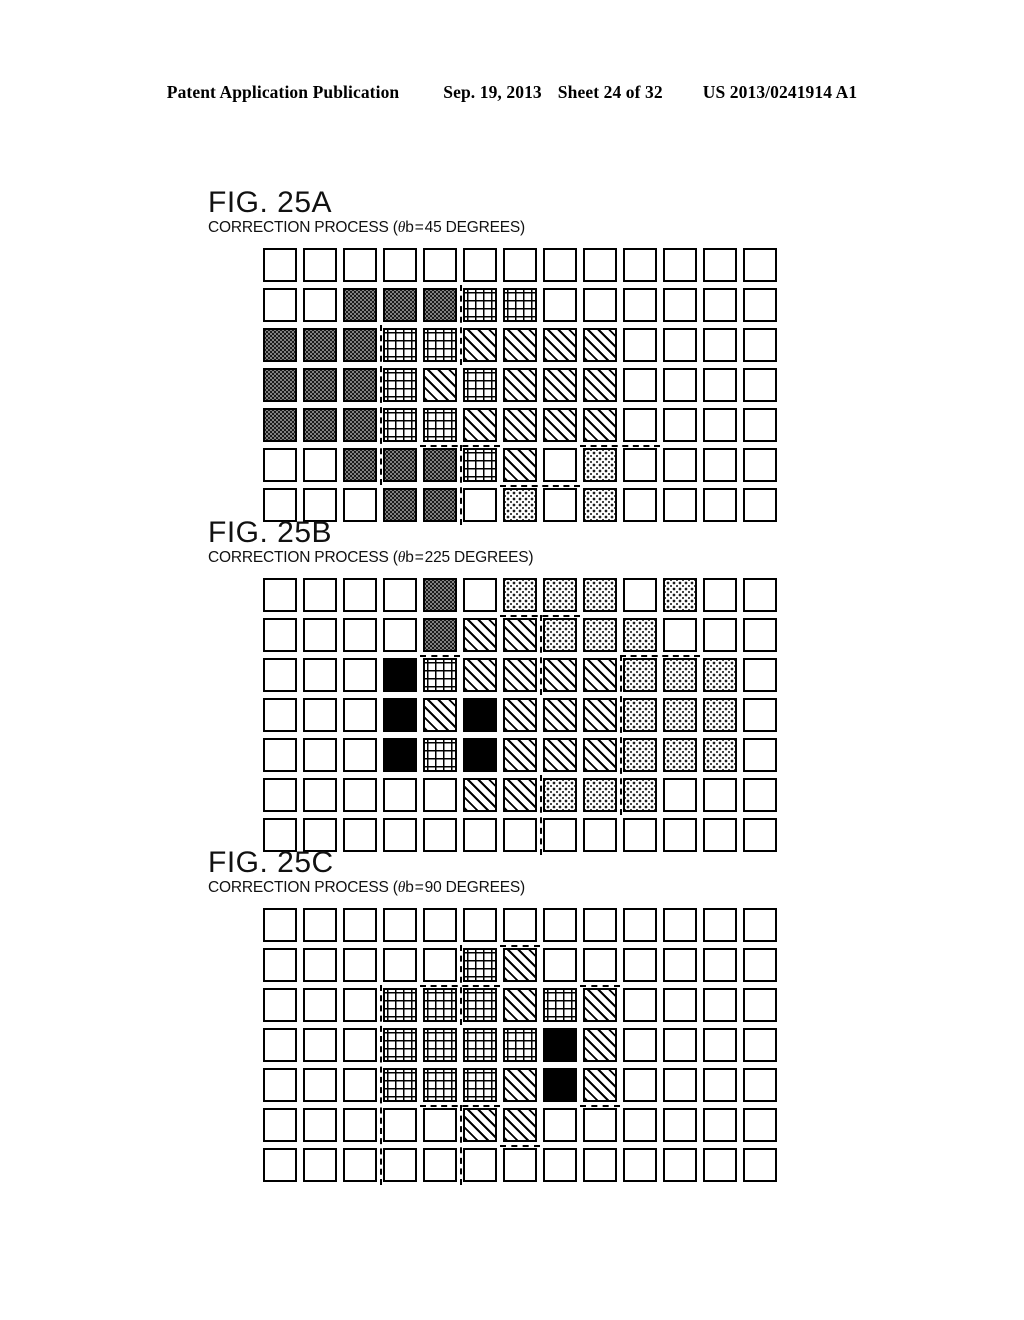 Image resolution: width=1024 pixels, height=1320 pixels. I want to click on header-date: Sep. 19, 2013, so click(492, 92).